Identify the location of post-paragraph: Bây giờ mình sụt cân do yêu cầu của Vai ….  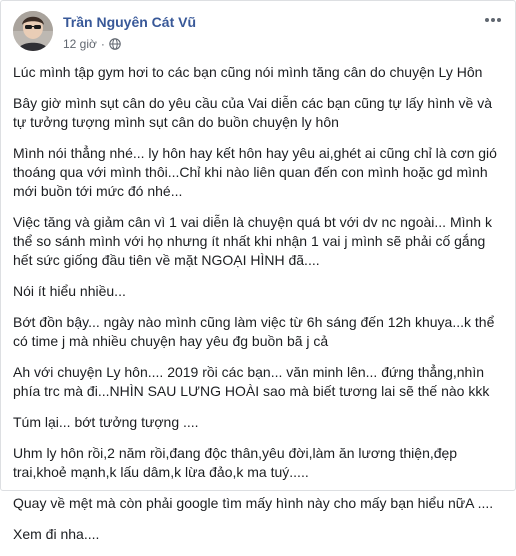
(253, 112).